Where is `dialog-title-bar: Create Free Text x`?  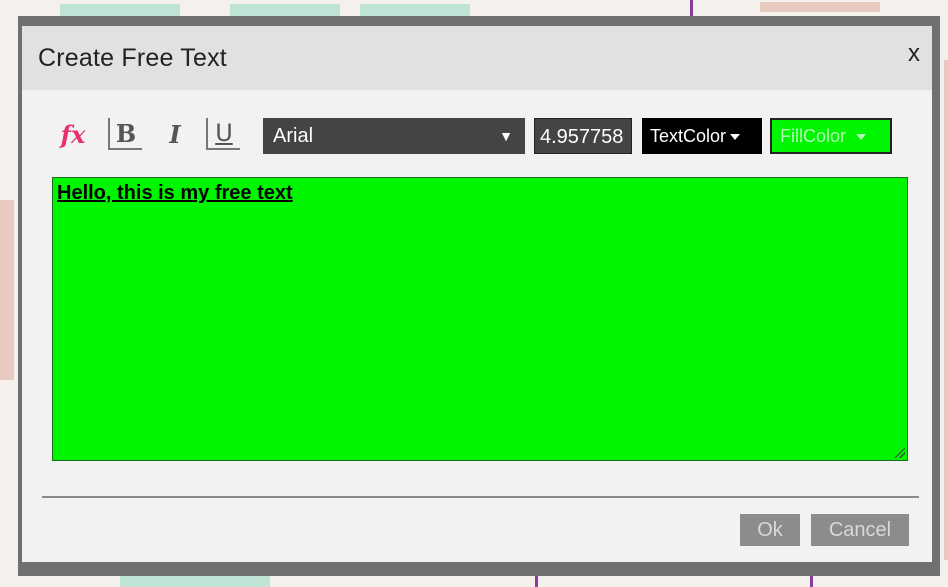
dialog-title-bar: Create Free Text x is located at coordinates (477, 58).